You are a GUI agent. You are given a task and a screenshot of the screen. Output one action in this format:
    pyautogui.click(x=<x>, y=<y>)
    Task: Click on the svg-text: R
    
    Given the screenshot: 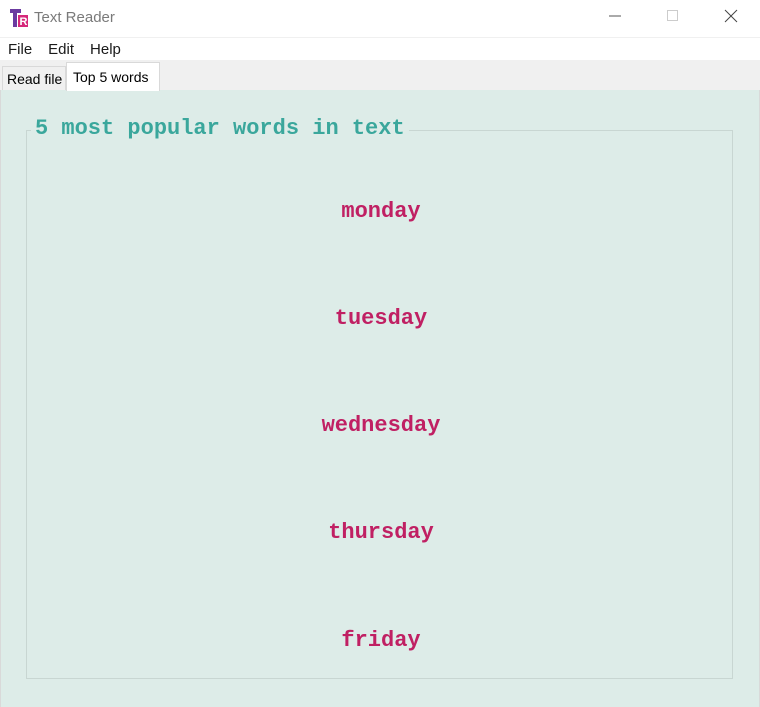 What is the action you would take?
    pyautogui.click(x=24, y=22)
    